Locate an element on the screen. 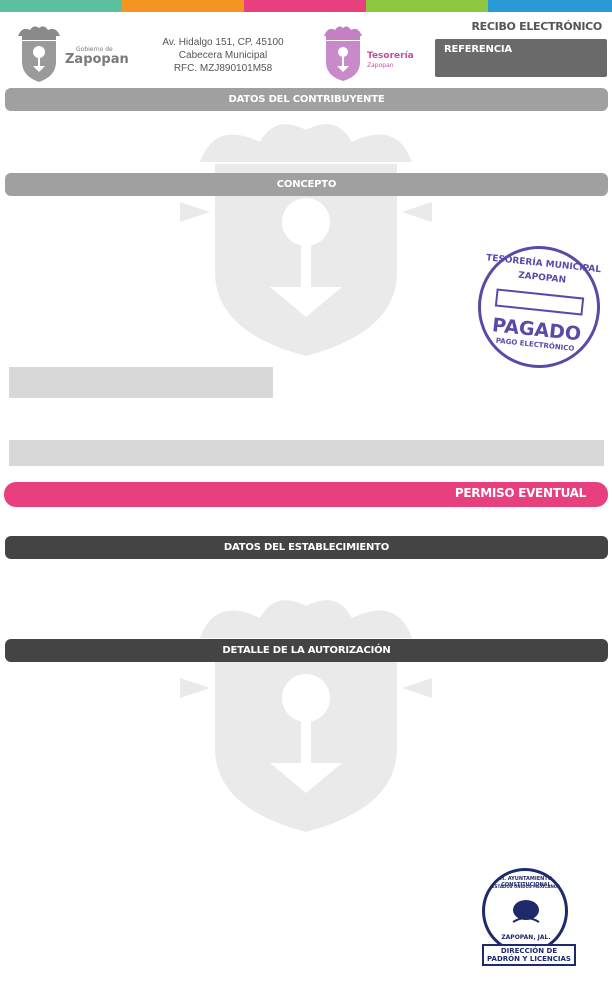 The width and height of the screenshot is (612, 1007). section-autorizacion: DETALLE DE LA AUTORIZACIÓN is located at coordinates (306, 650).